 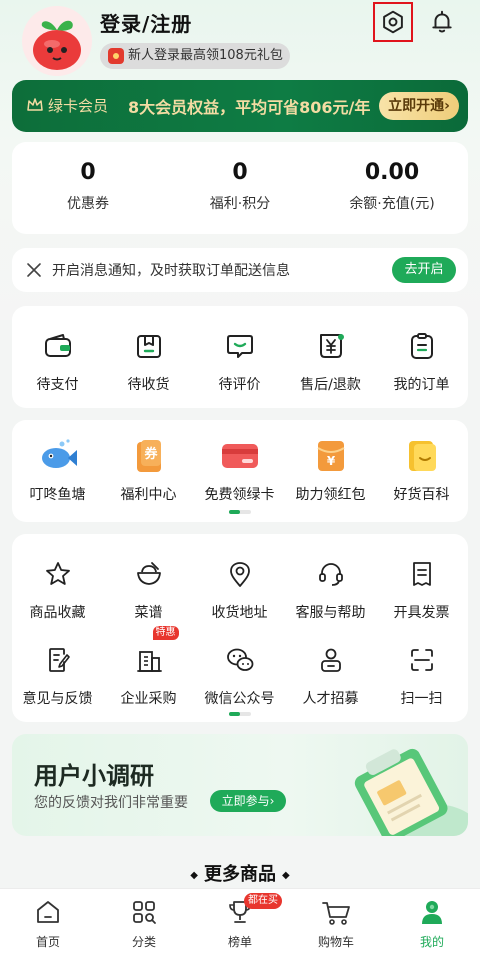 I want to click on refund-icon, so click(x=331, y=346).